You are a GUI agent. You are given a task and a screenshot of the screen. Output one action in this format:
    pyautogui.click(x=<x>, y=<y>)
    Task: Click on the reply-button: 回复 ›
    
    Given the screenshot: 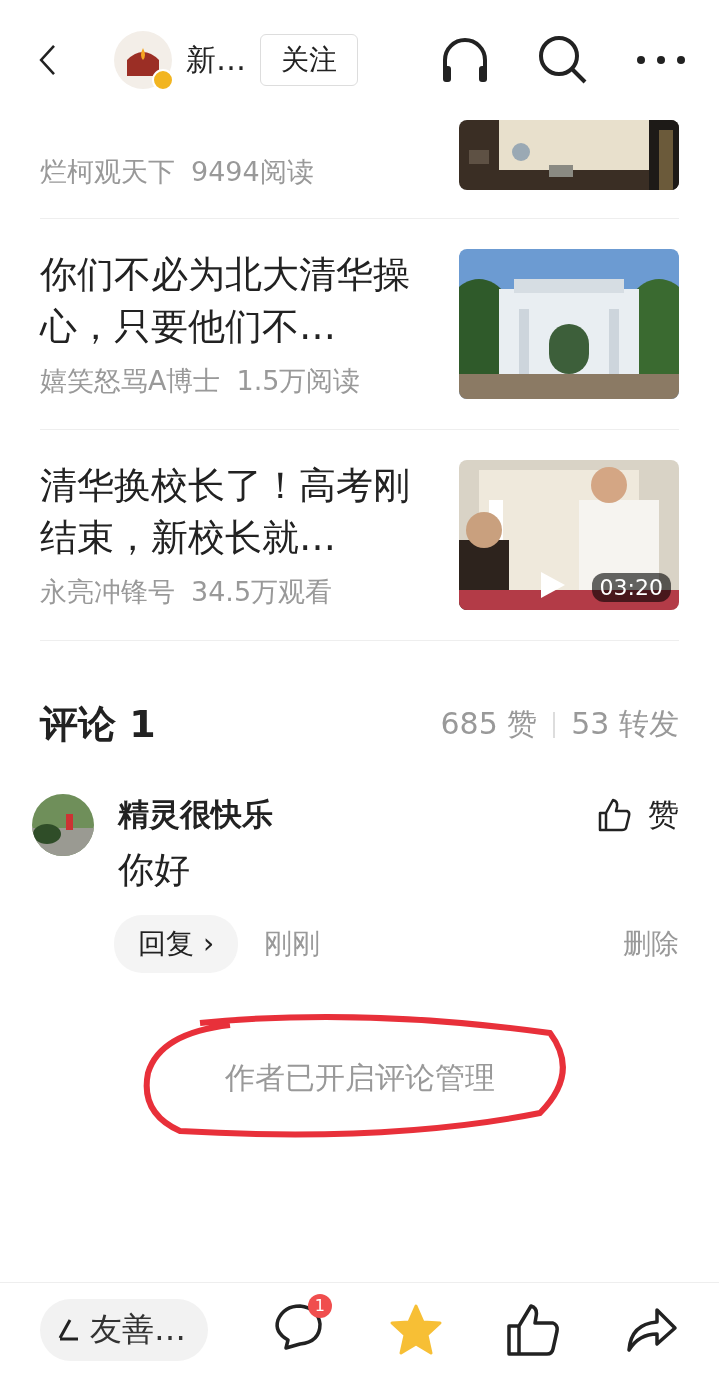 What is the action you would take?
    pyautogui.click(x=176, y=944)
    